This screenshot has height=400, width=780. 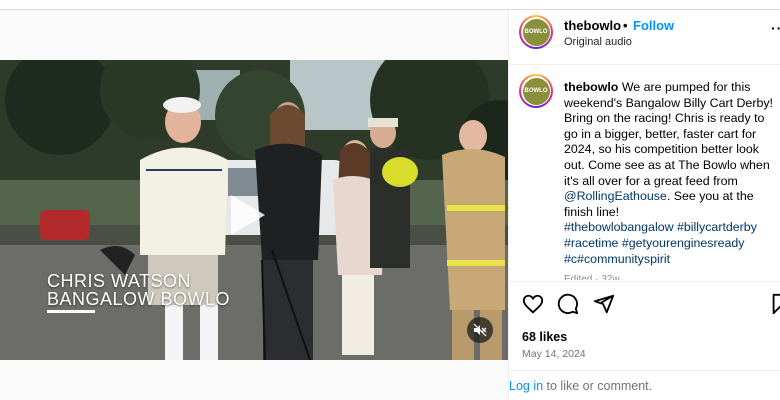 What do you see at coordinates (591, 87) in the screenshot?
I see `caption-username: thebowlo` at bounding box center [591, 87].